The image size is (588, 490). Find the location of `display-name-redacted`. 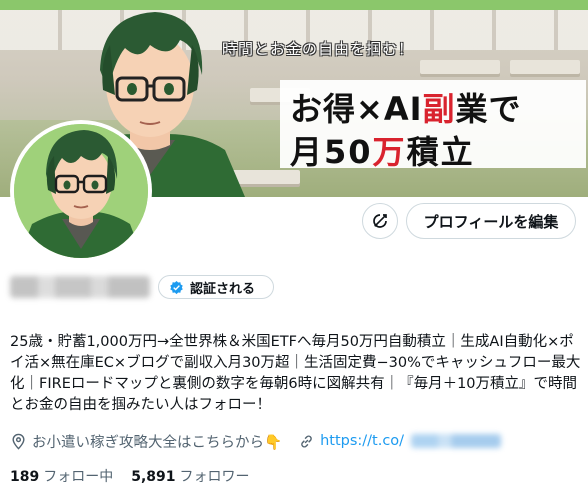

display-name-redacted is located at coordinates (80, 287).